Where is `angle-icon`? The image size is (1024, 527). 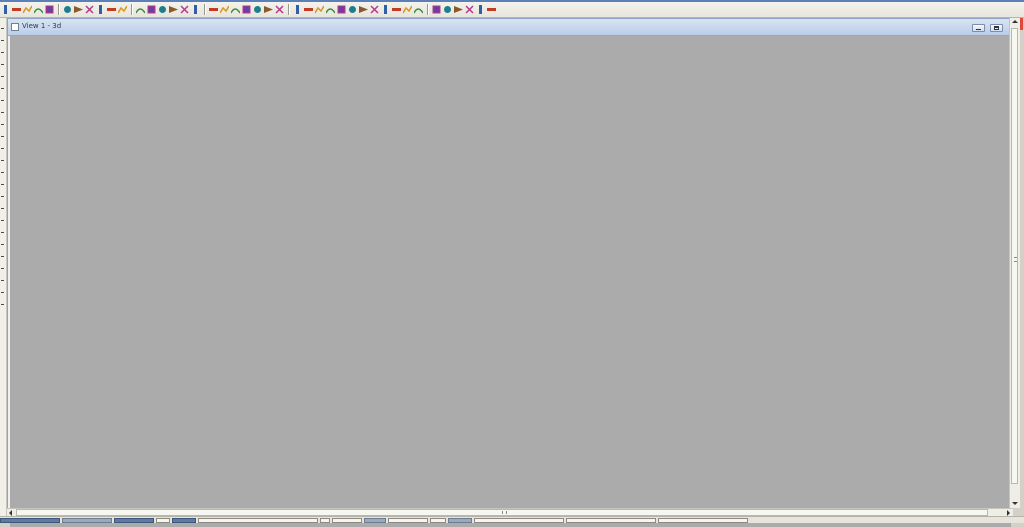
angle-icon is located at coordinates (224, 9).